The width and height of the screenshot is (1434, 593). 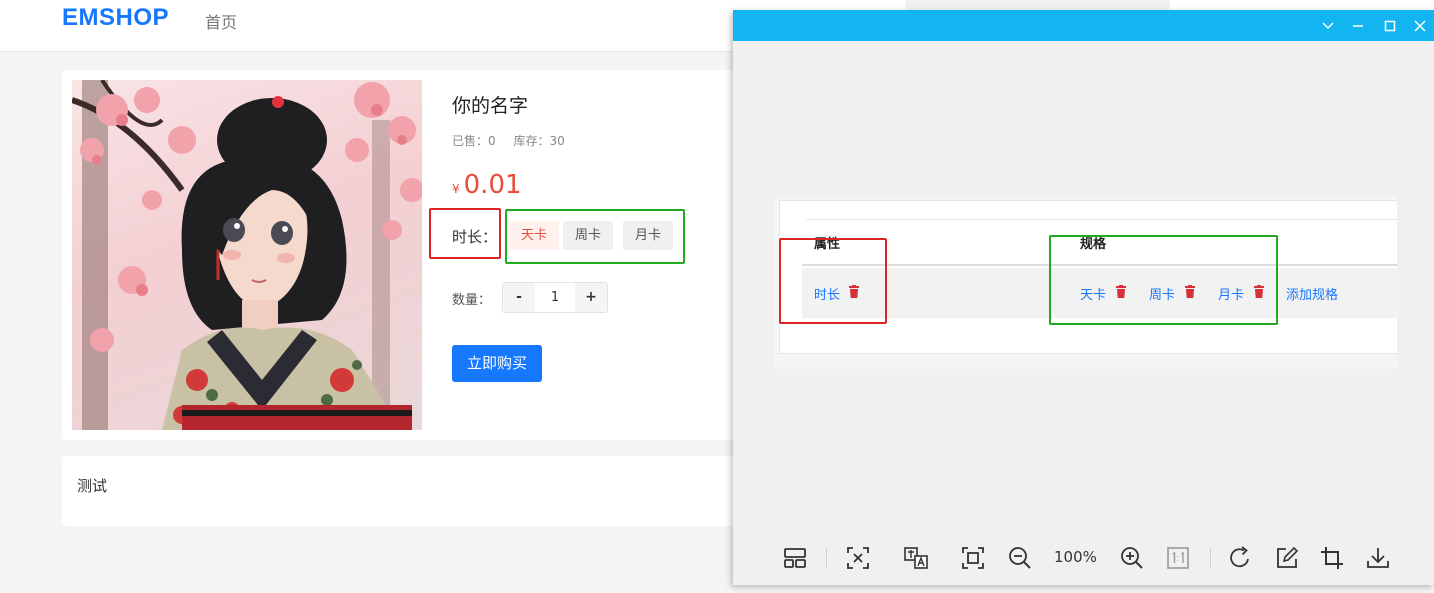 What do you see at coordinates (474, 141) in the screenshot?
I see `sold-count: 已售：0` at bounding box center [474, 141].